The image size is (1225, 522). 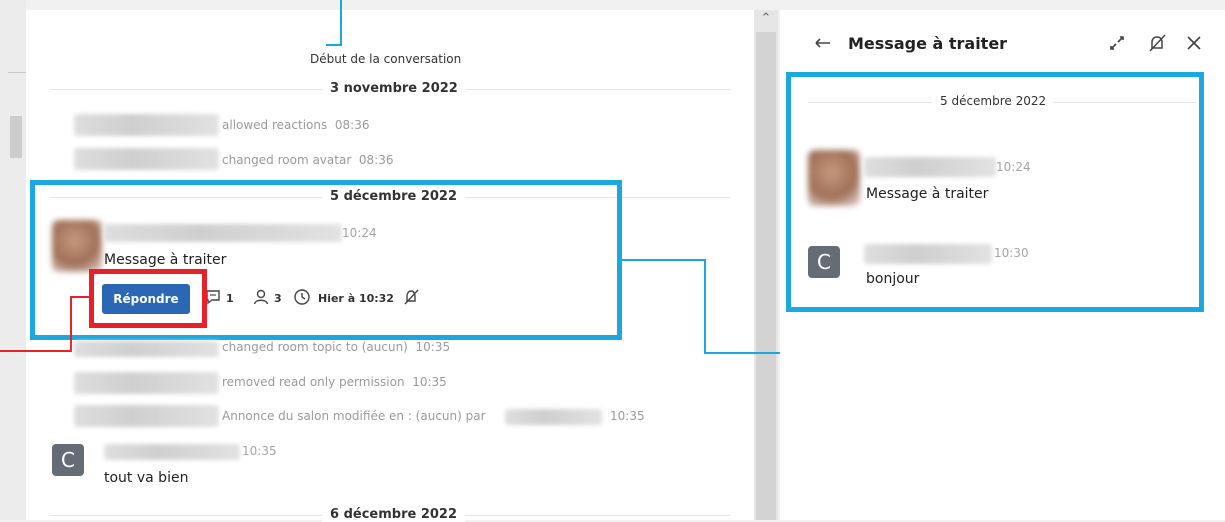 I want to click on message-text: tout va bien, so click(x=146, y=478).